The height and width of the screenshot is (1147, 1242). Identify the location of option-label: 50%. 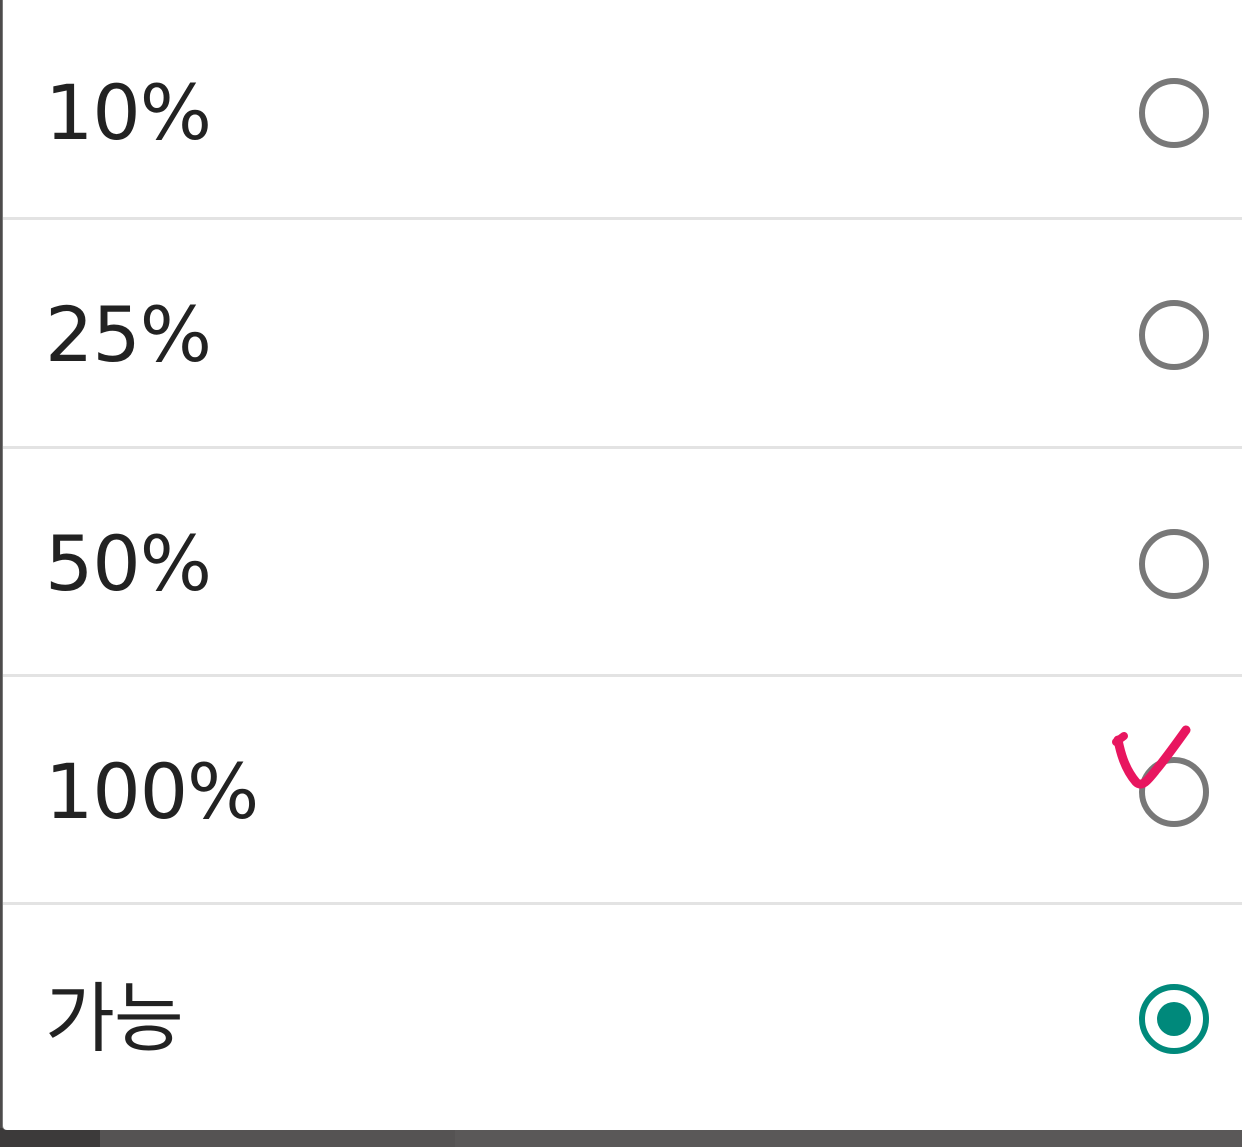
(128, 563).